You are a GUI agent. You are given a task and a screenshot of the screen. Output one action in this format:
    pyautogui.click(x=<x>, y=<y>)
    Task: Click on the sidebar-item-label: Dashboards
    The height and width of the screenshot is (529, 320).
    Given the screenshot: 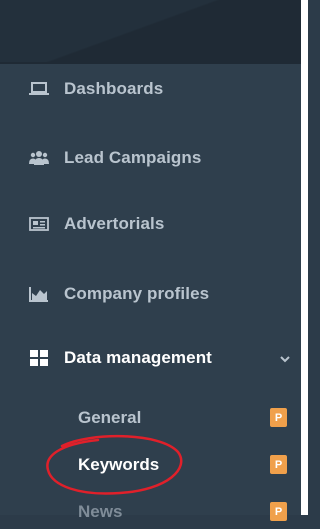 What is the action you would take?
    pyautogui.click(x=114, y=88)
    